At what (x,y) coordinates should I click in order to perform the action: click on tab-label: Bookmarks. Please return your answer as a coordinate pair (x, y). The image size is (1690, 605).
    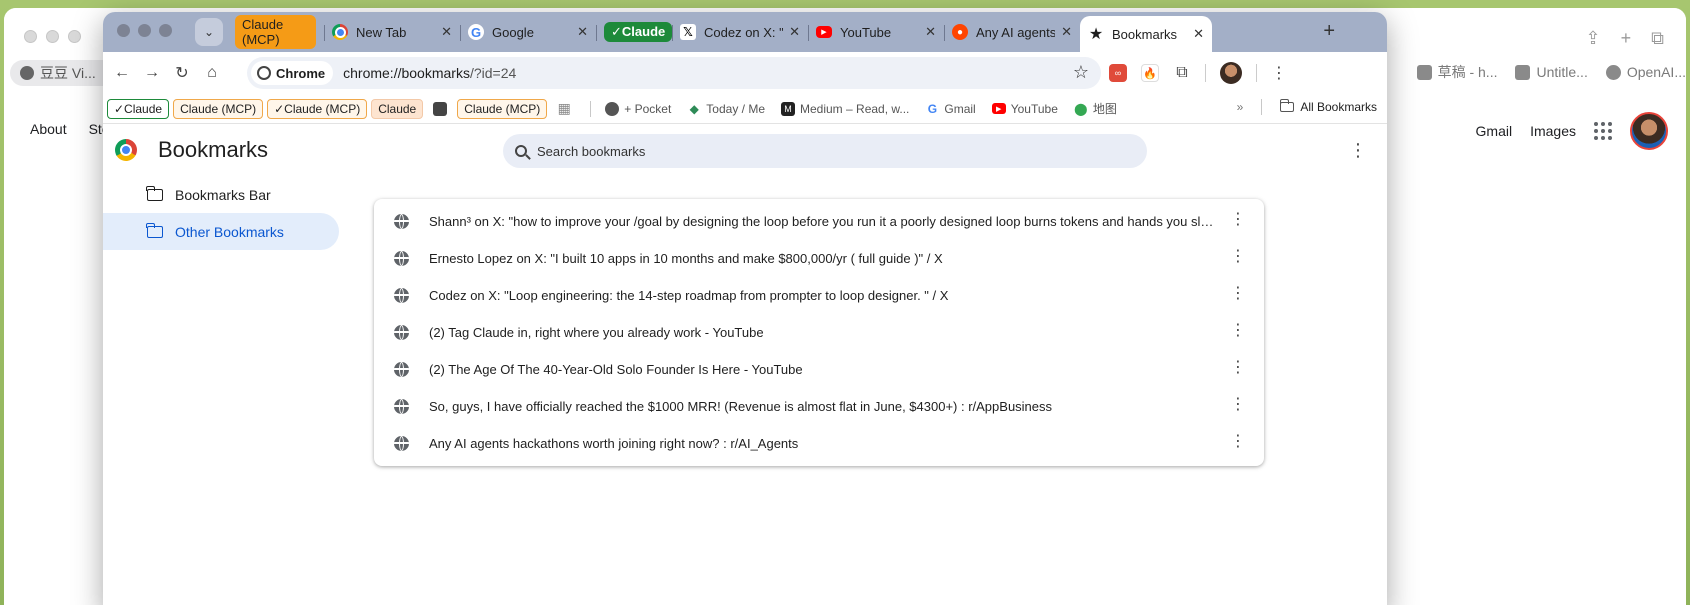
    Looking at the image, I should click on (1145, 34).